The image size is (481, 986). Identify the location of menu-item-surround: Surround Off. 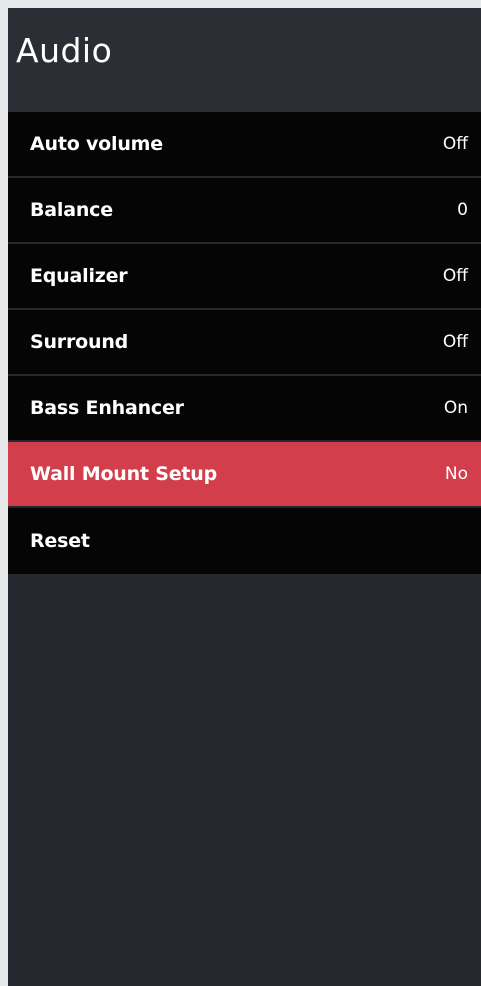
(244, 342).